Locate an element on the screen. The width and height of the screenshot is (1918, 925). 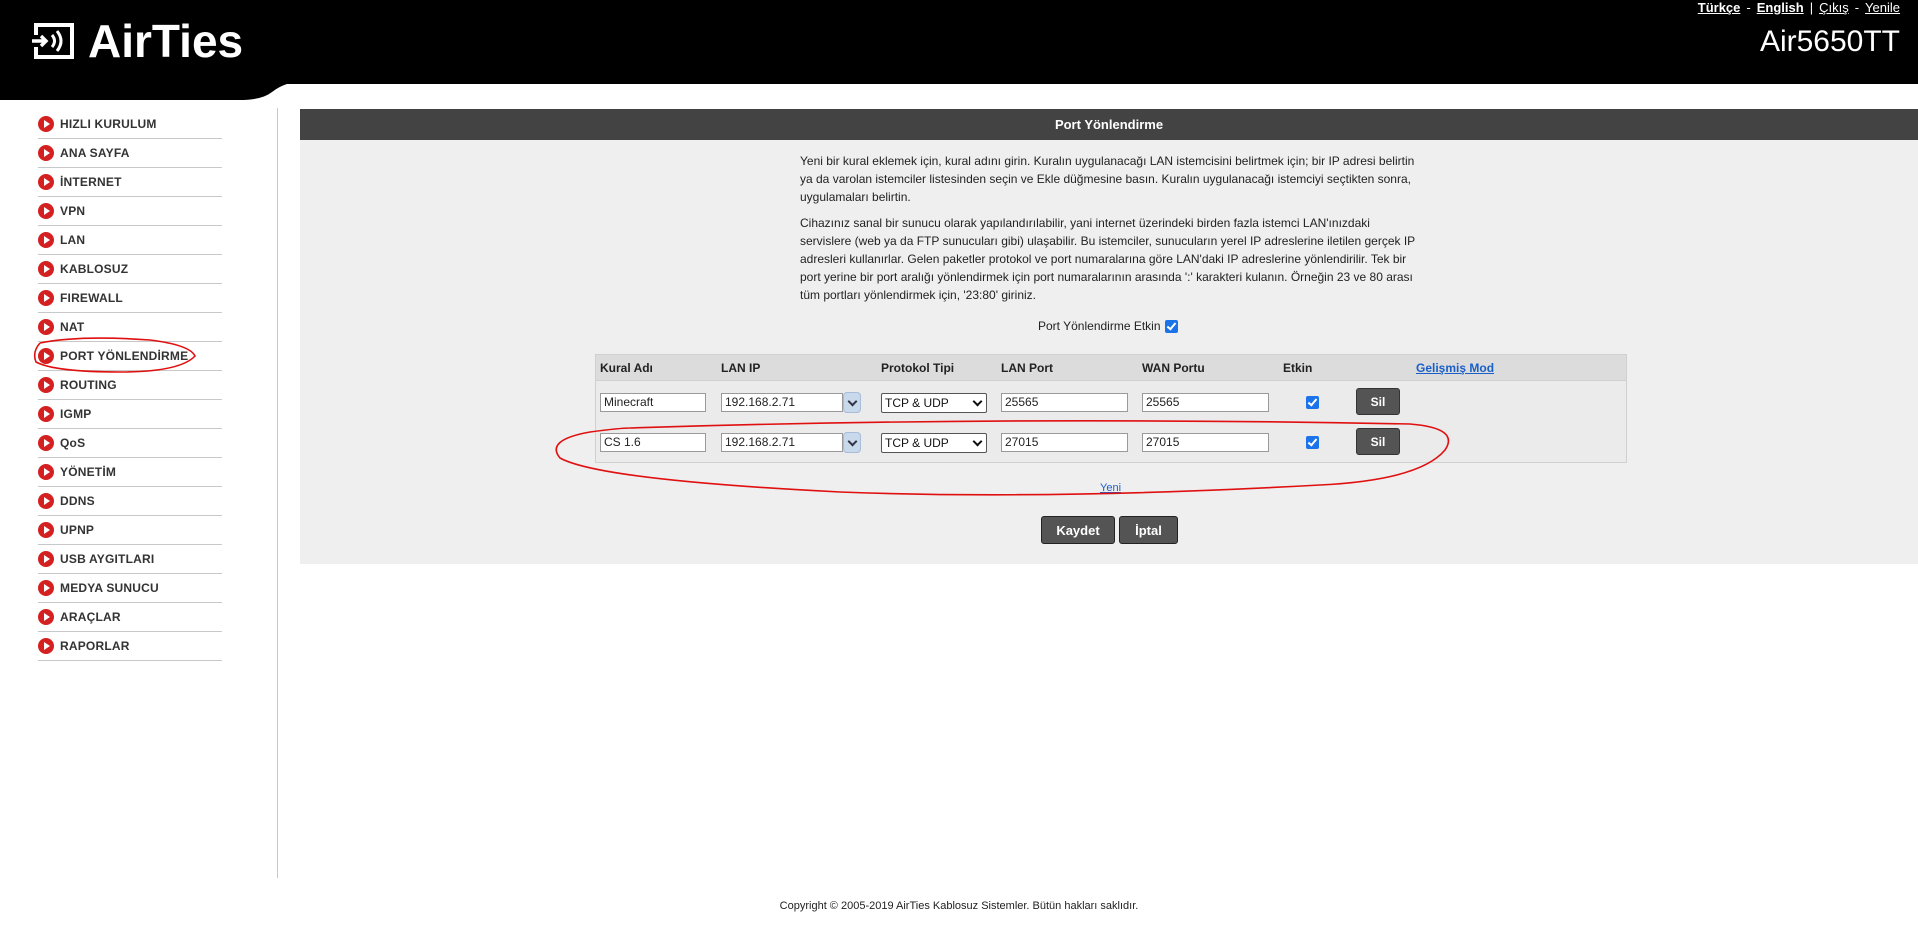
sidebar-item-label: FIREWALL is located at coordinates (91, 298).